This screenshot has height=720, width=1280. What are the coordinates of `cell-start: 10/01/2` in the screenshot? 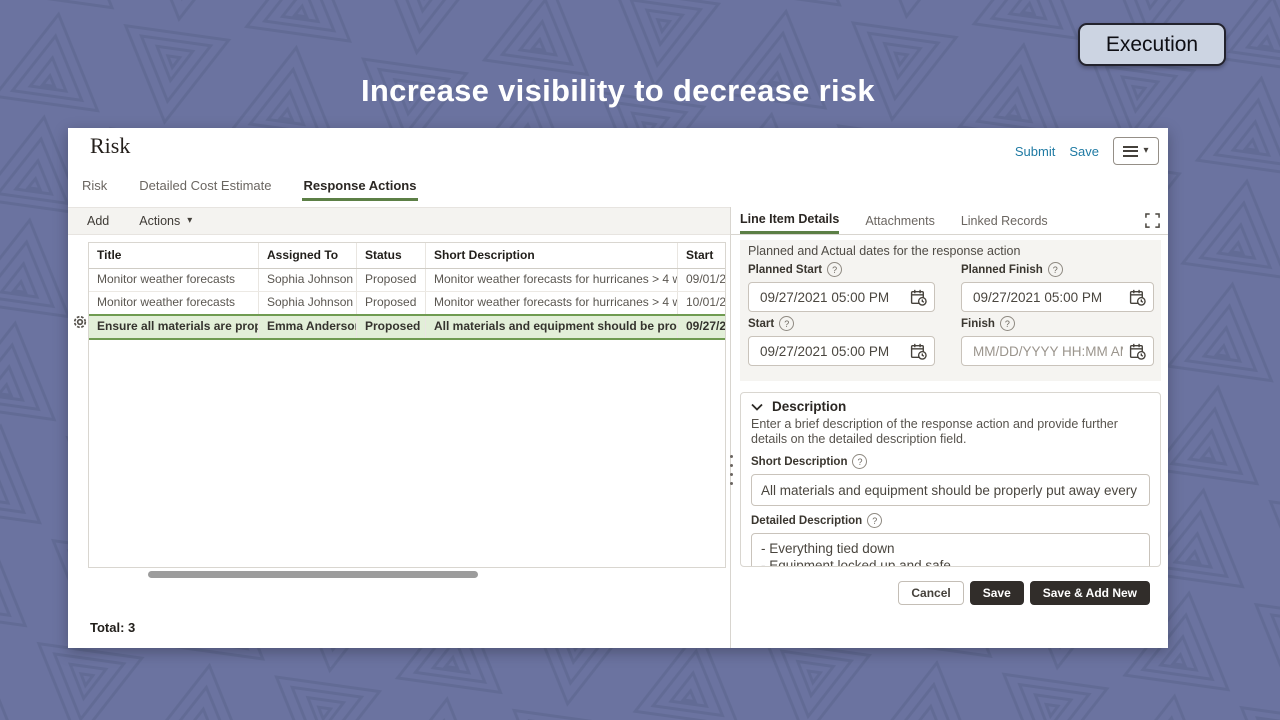 It's located at (705, 302).